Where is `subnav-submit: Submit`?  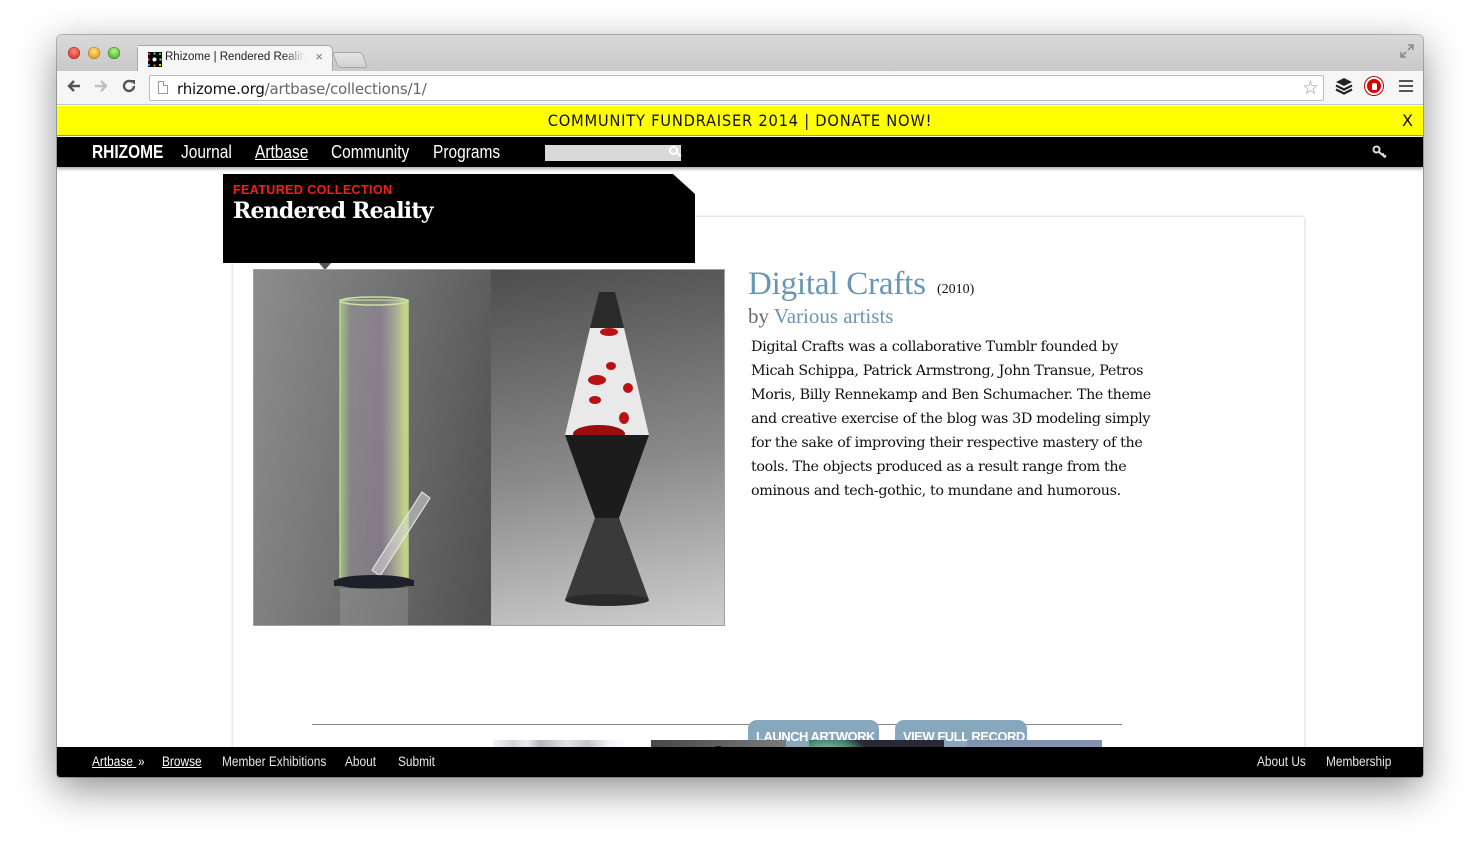
subnav-submit: Submit is located at coordinates (416, 761).